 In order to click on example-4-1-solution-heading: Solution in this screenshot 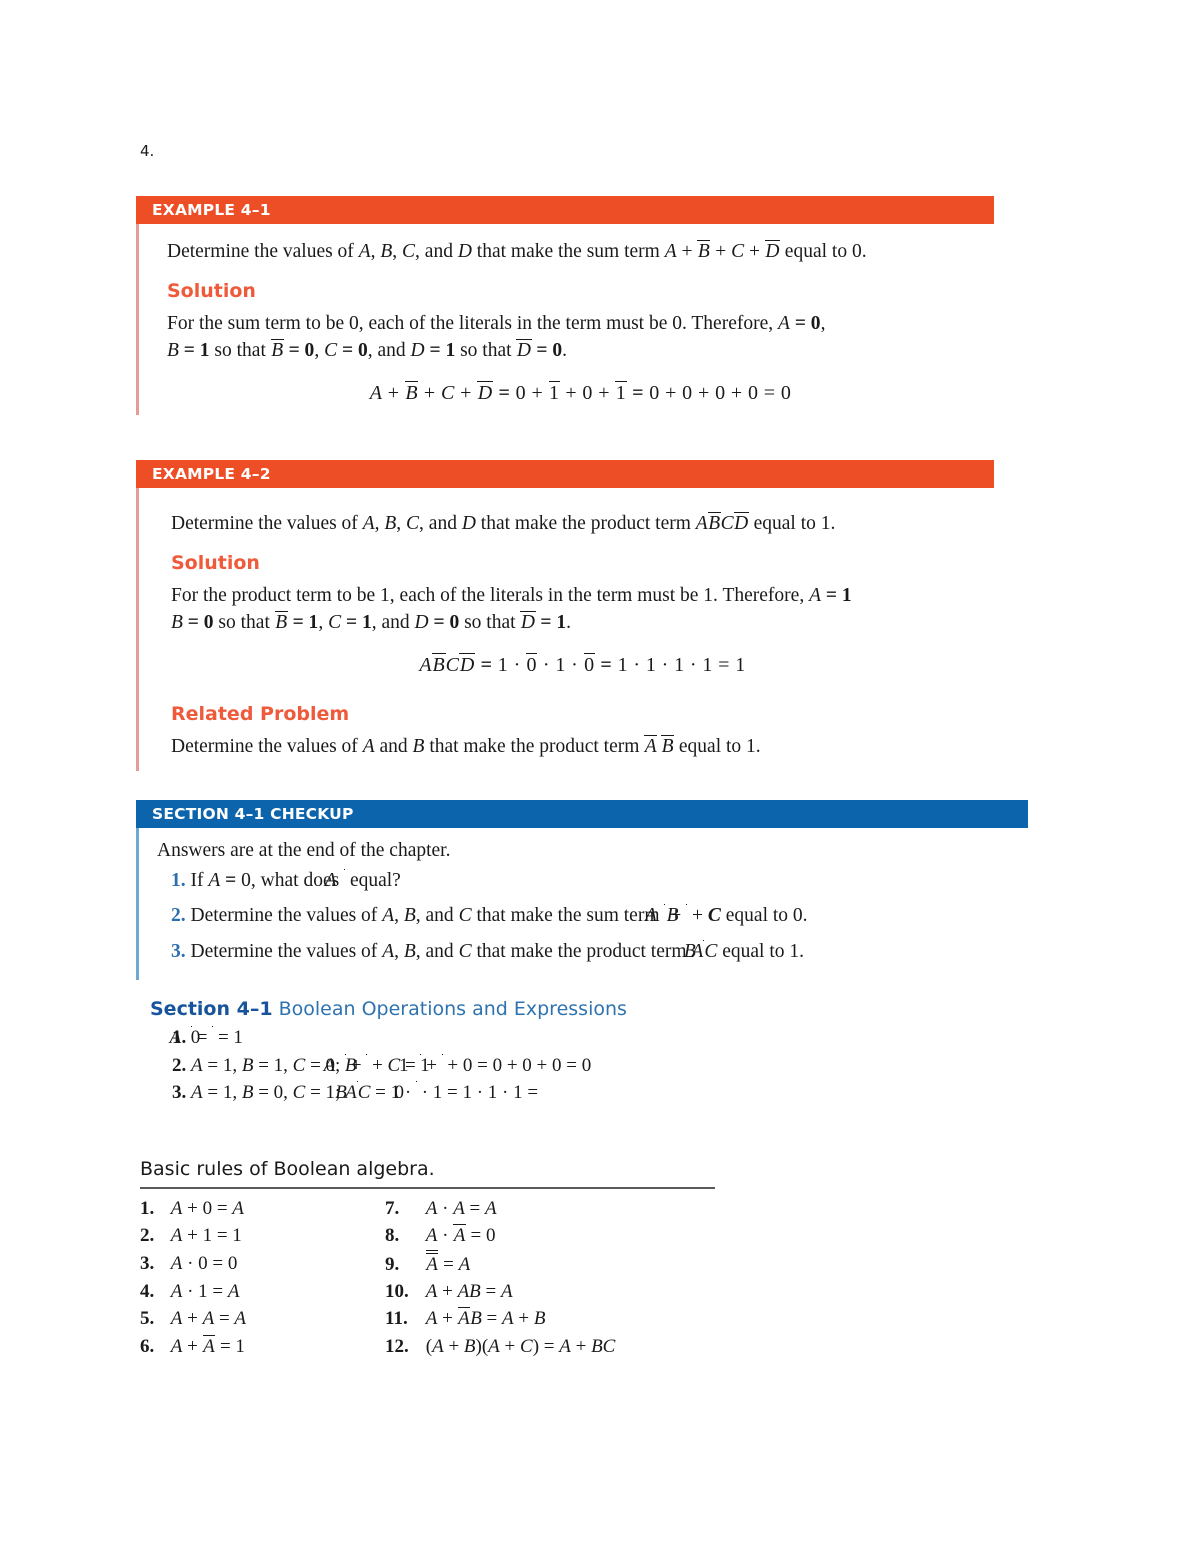, I will do `click(211, 290)`.